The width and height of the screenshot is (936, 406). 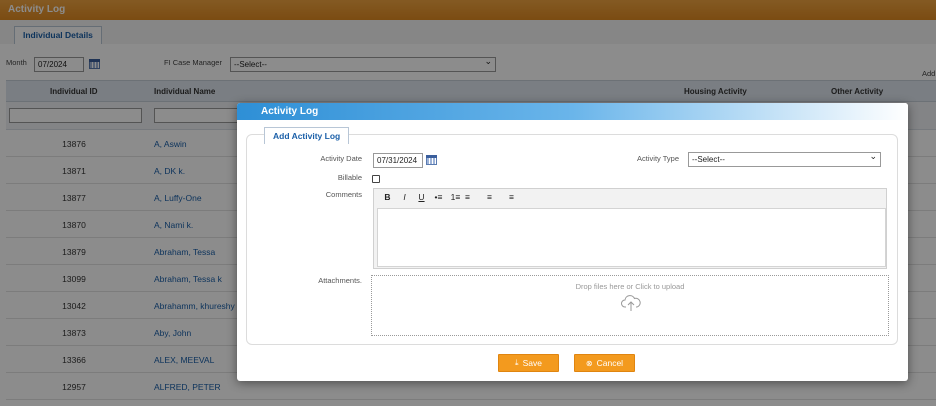 What do you see at coordinates (630, 197) in the screenshot?
I see `editor-toolbar: B I U •≡ 1≡ ≡ ≡ ≡` at bounding box center [630, 197].